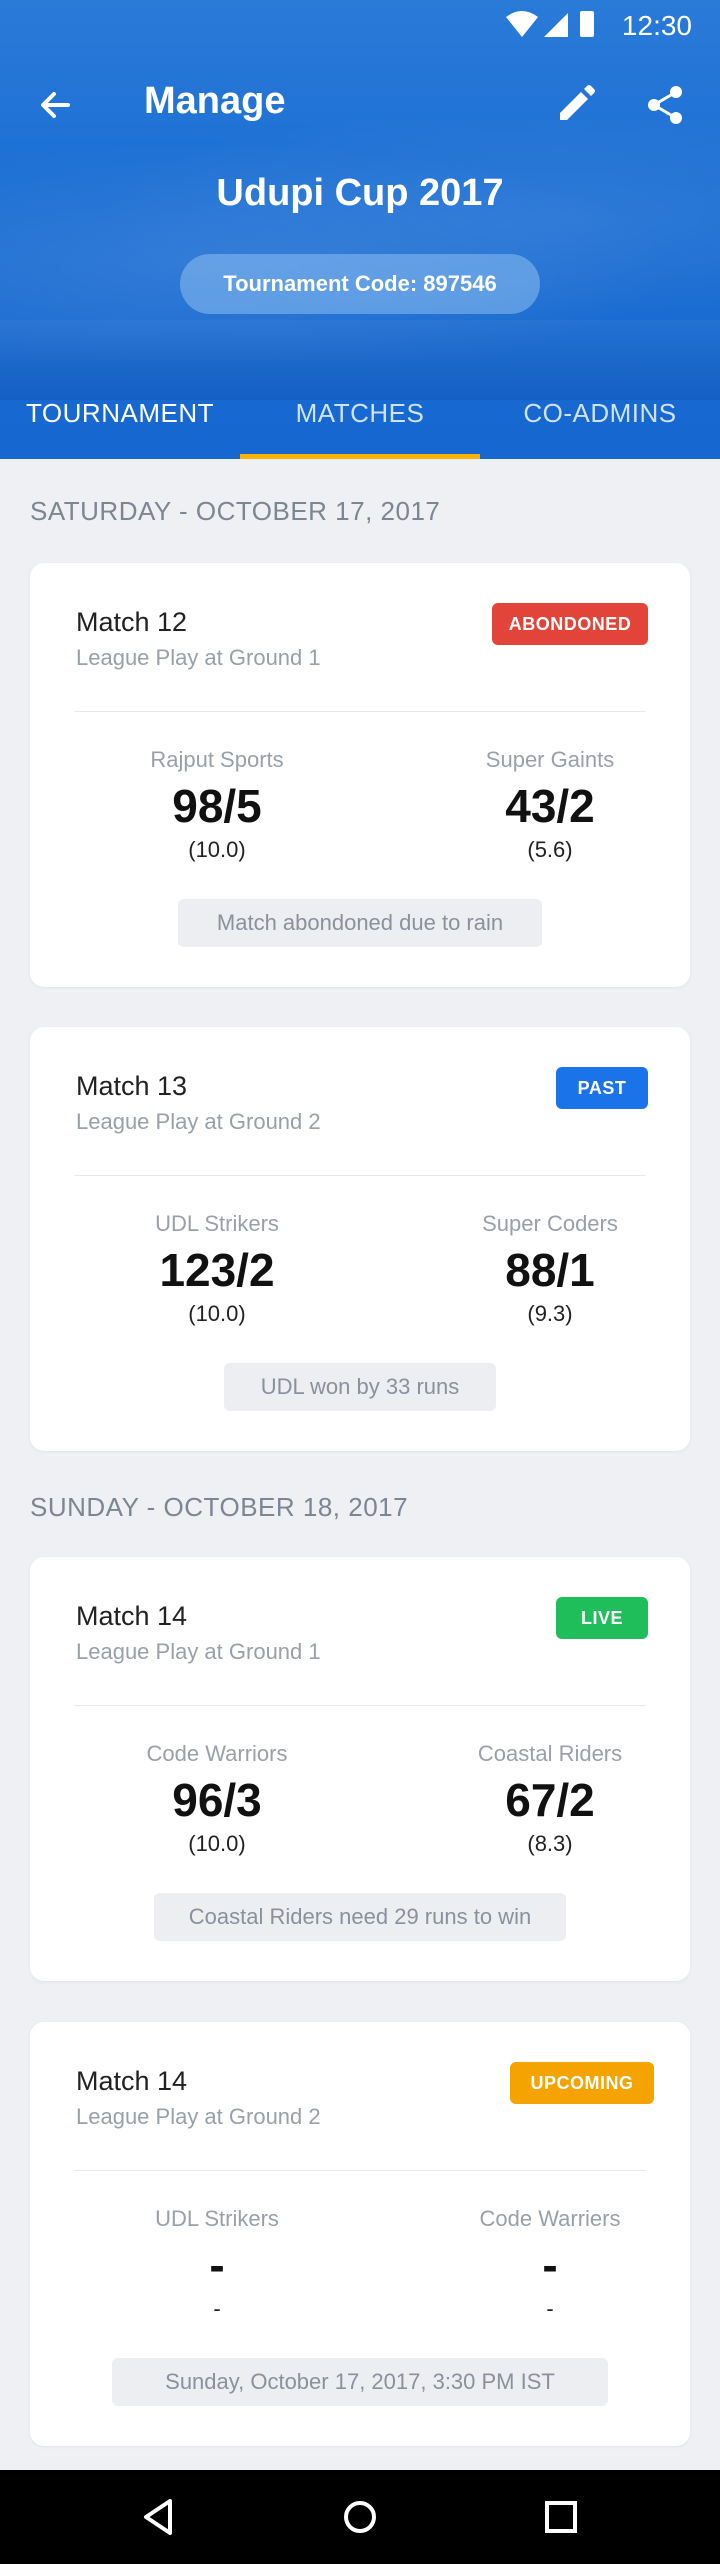  I want to click on team-left: UDL Strikers - -, so click(217, 2264).